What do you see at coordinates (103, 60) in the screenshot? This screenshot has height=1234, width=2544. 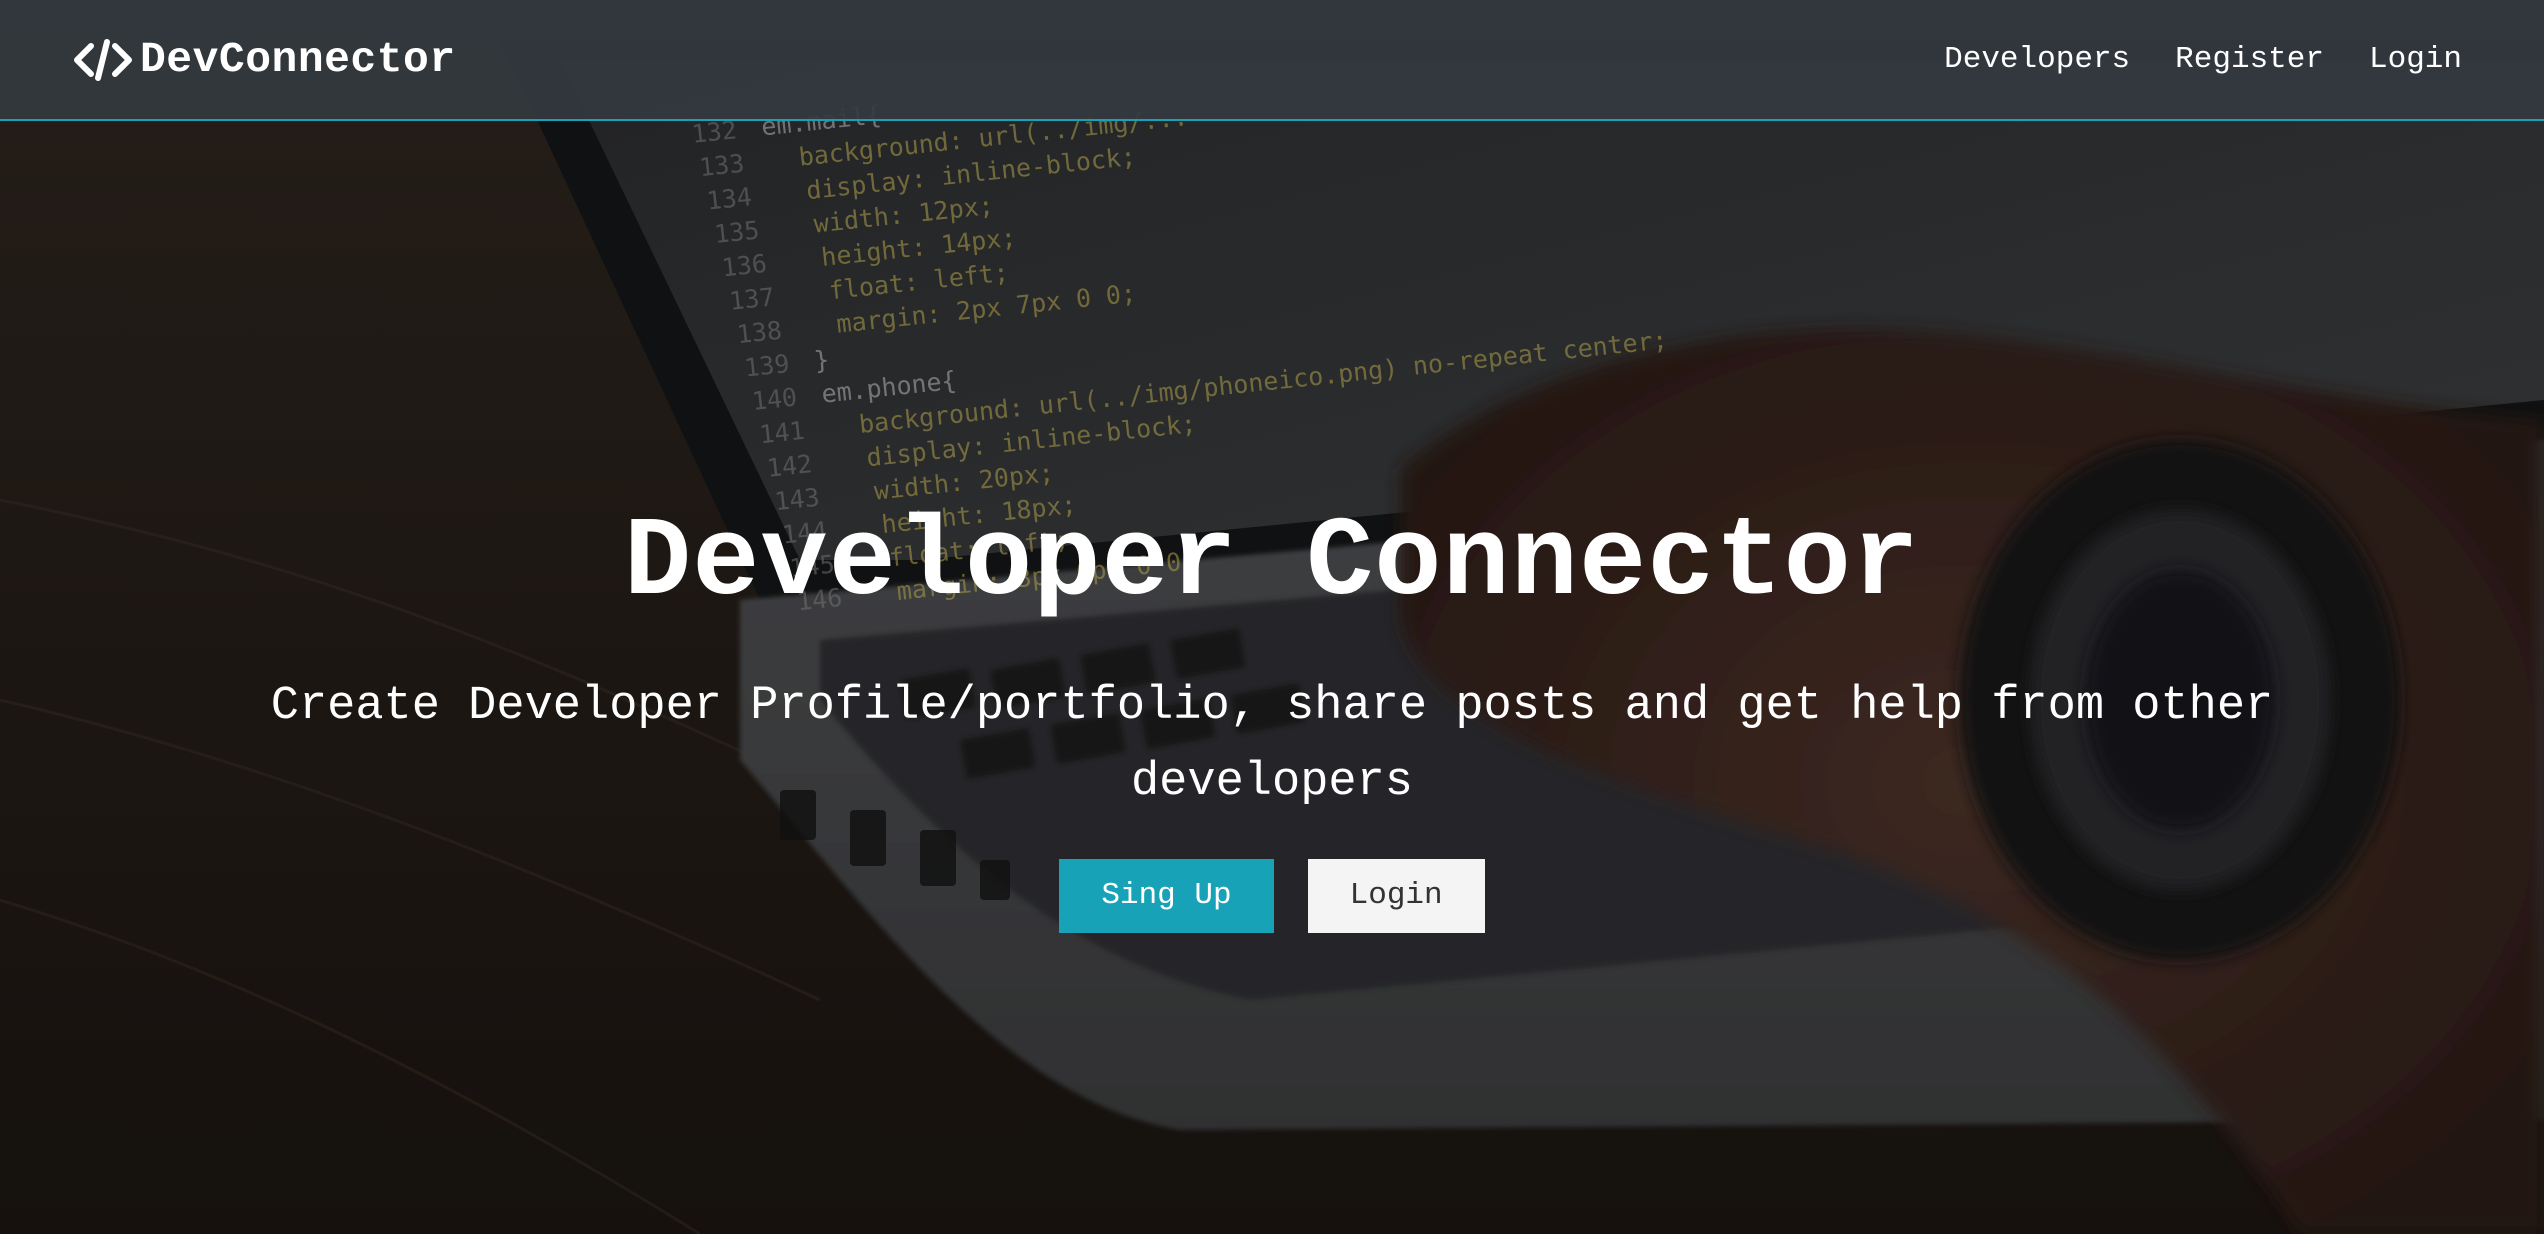 I see `code-icon` at bounding box center [103, 60].